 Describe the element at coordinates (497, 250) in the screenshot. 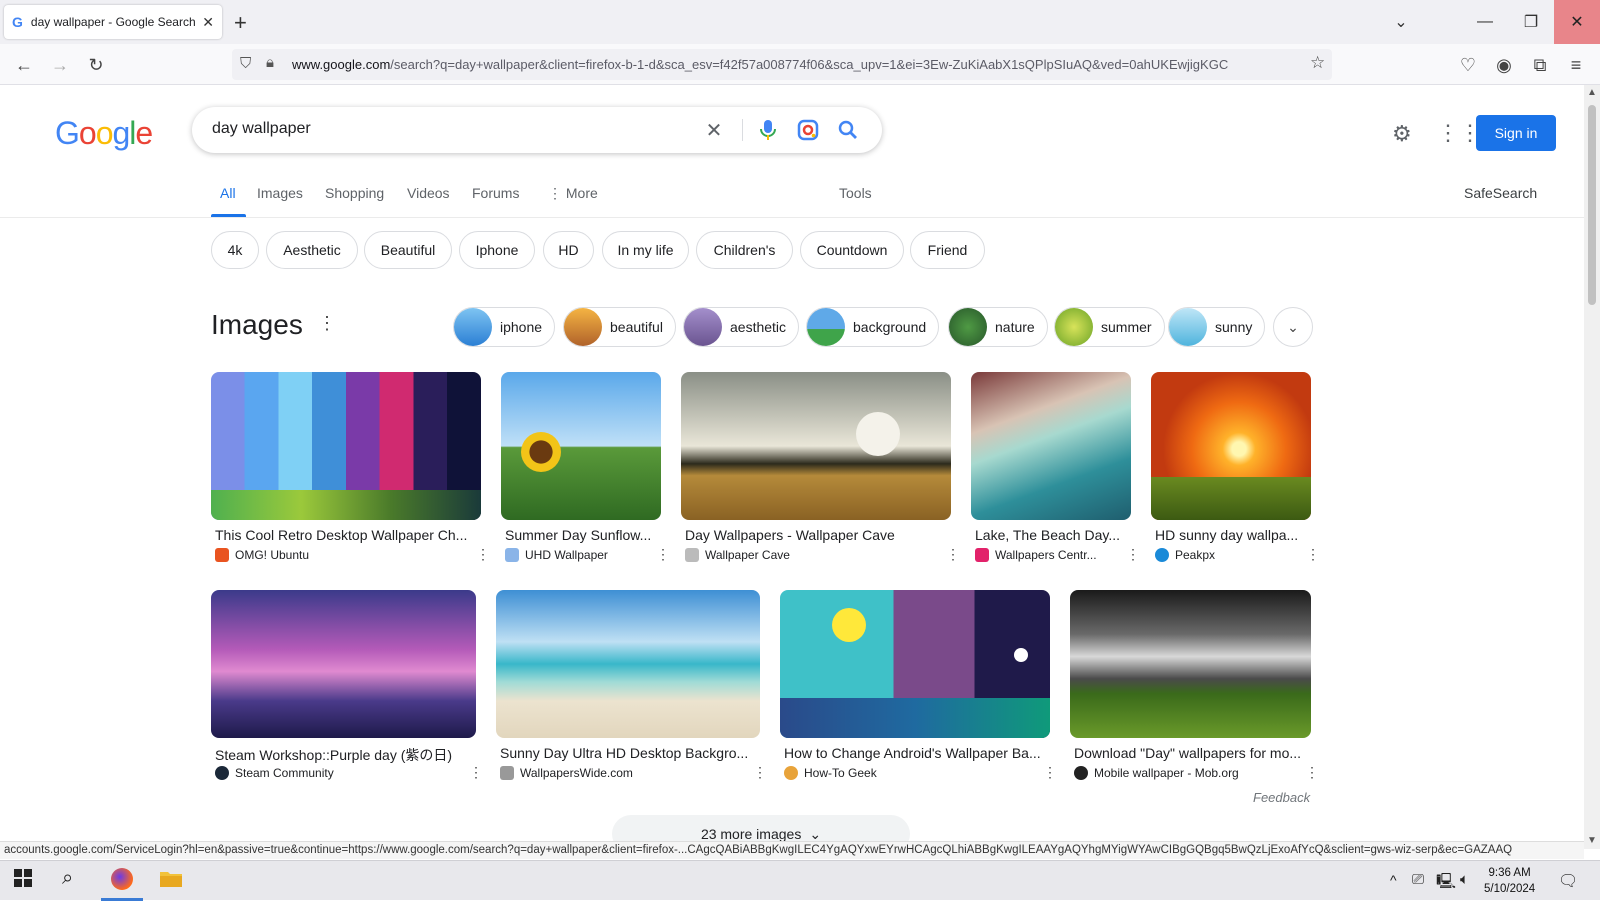

I see `chip-iphone: Iphone` at that location.